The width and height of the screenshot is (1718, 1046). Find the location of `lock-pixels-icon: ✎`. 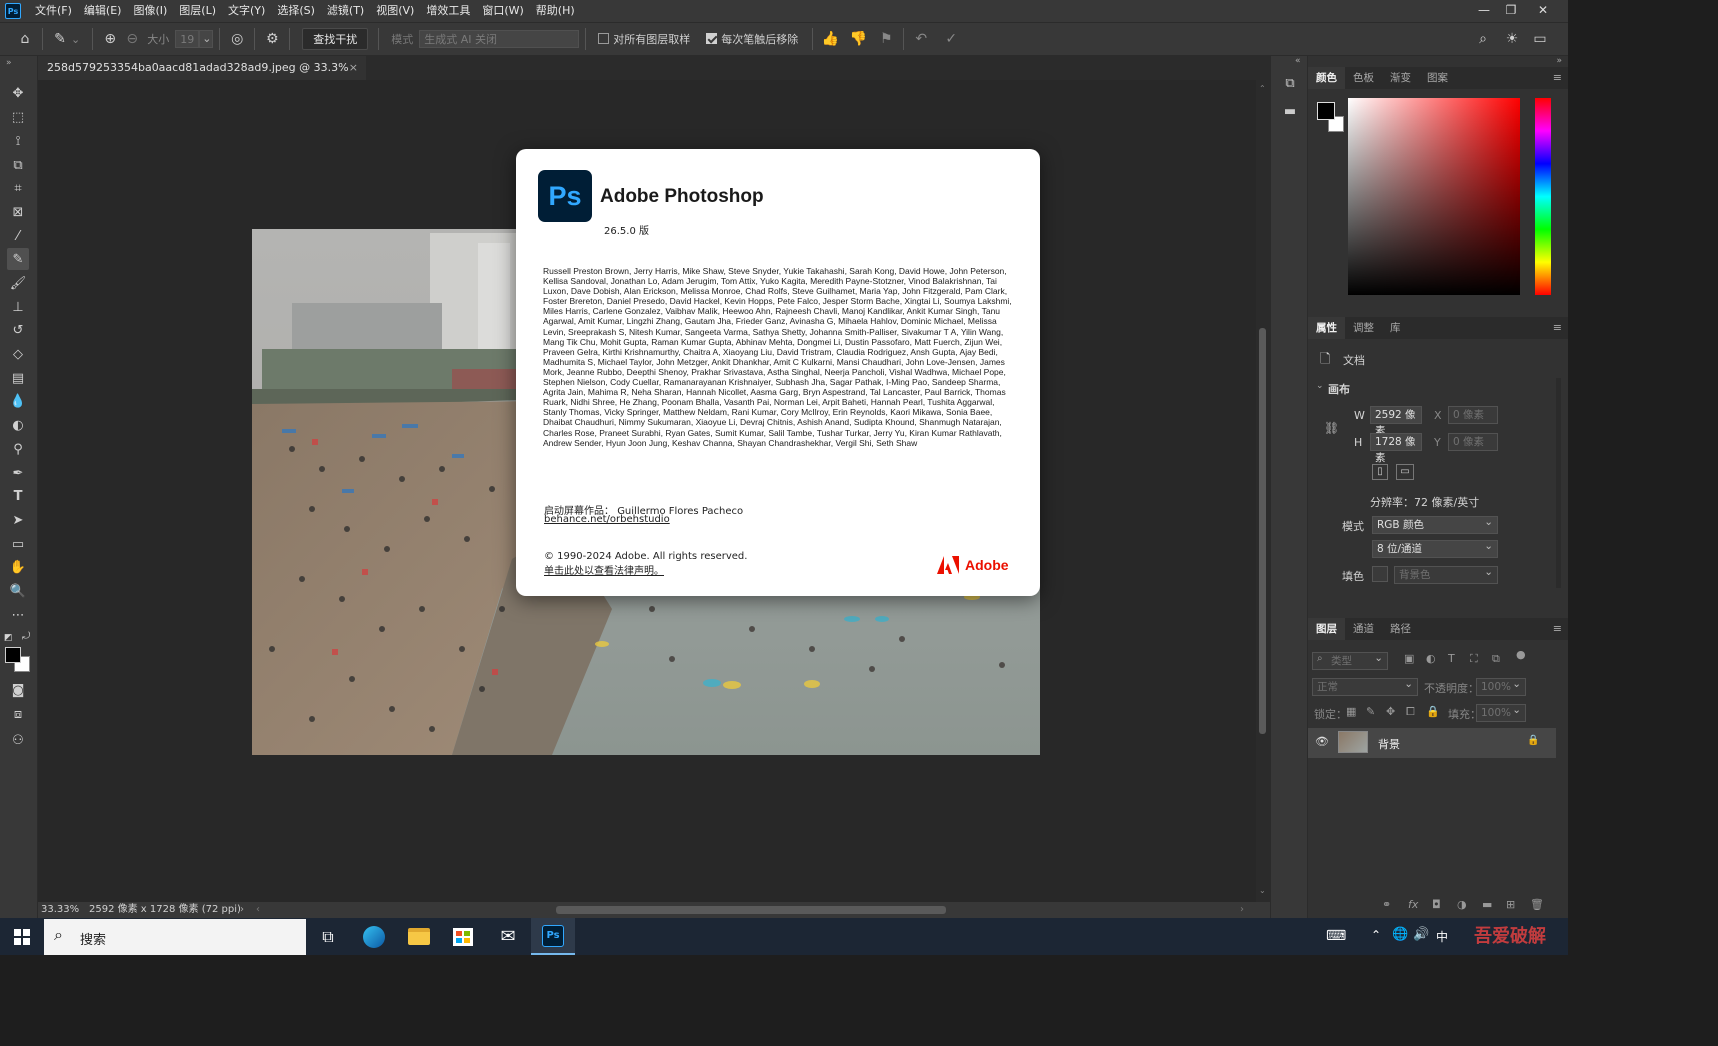

lock-pixels-icon: ✎ is located at coordinates (1370, 711).